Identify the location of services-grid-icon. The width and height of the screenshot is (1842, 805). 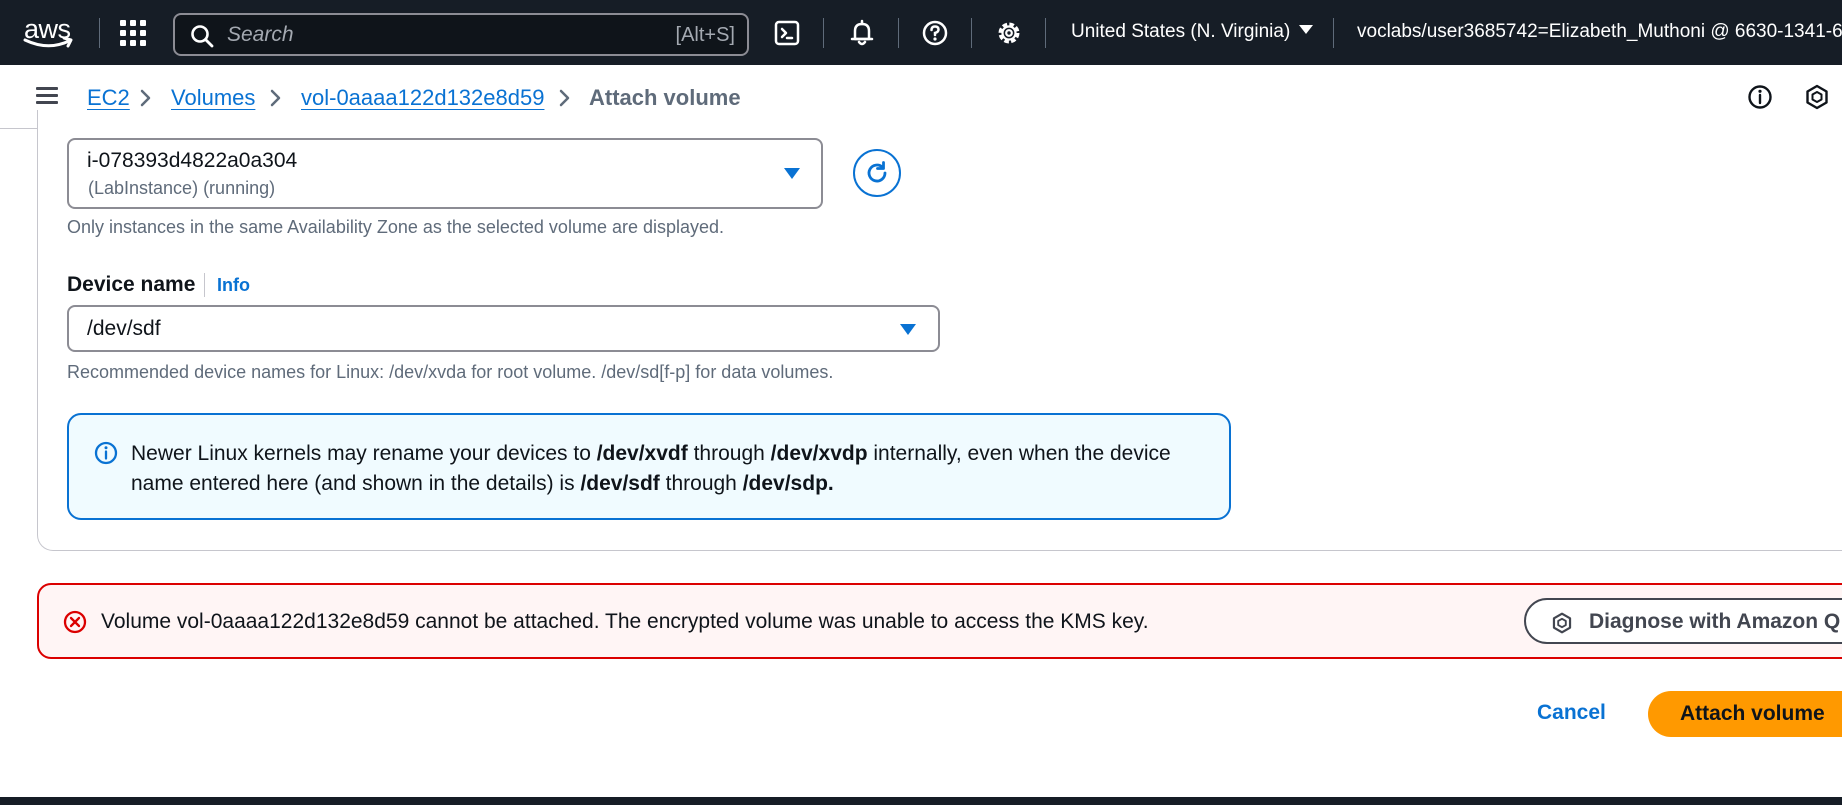
(133, 33).